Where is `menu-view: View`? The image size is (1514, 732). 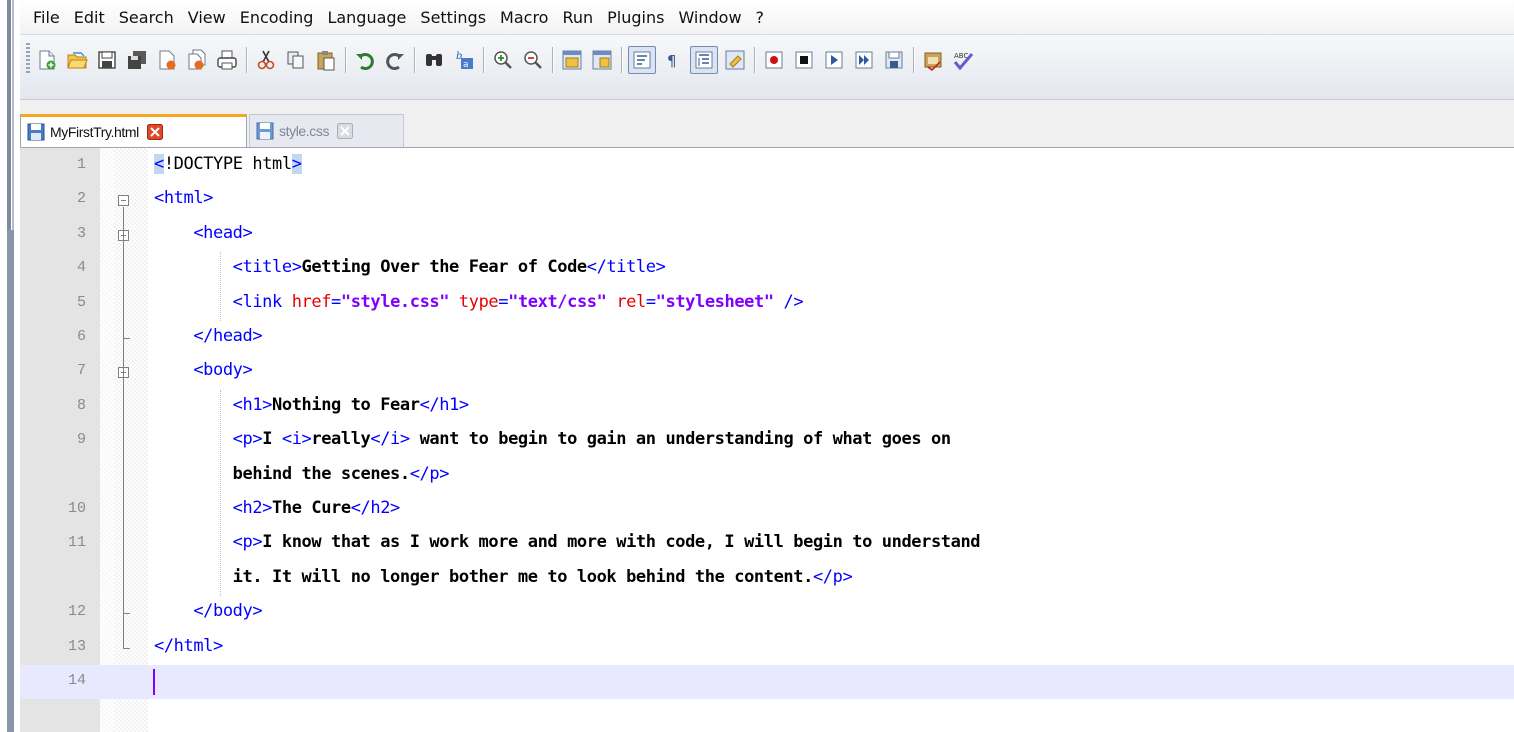
menu-view: View is located at coordinates (207, 17).